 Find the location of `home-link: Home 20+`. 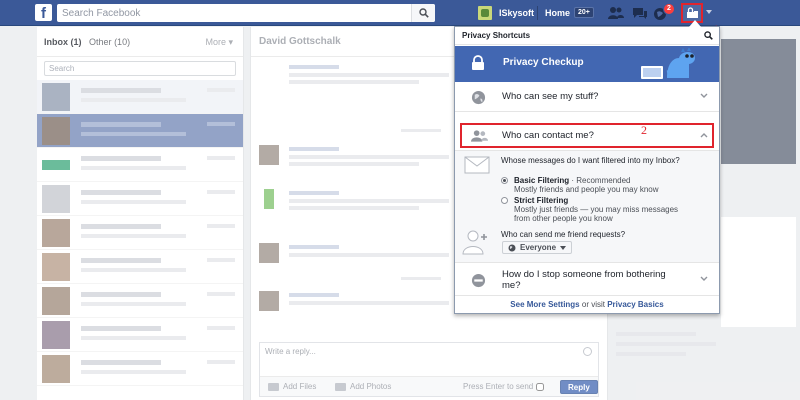

home-link: Home 20+ is located at coordinates (569, 12).